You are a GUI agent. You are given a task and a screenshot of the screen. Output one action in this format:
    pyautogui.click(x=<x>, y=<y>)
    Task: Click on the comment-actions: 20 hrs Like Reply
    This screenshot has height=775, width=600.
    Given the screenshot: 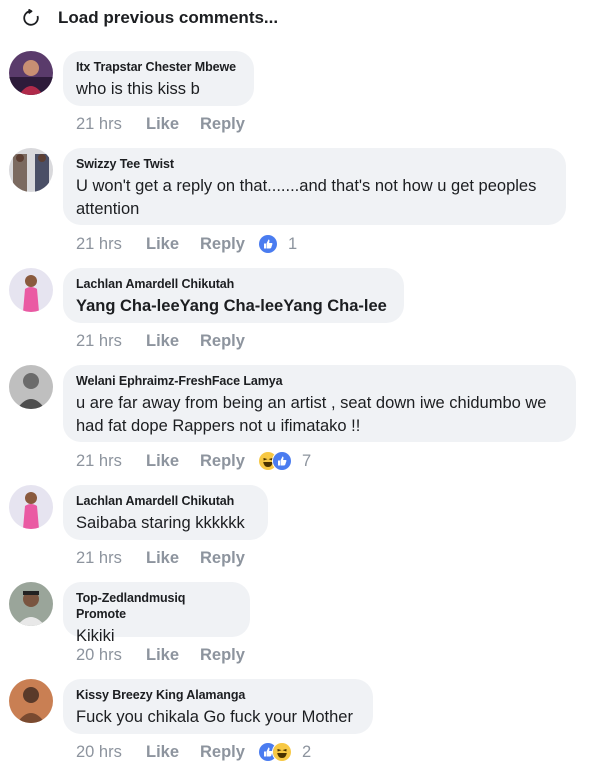 What is the action you would take?
    pyautogui.click(x=167, y=655)
    